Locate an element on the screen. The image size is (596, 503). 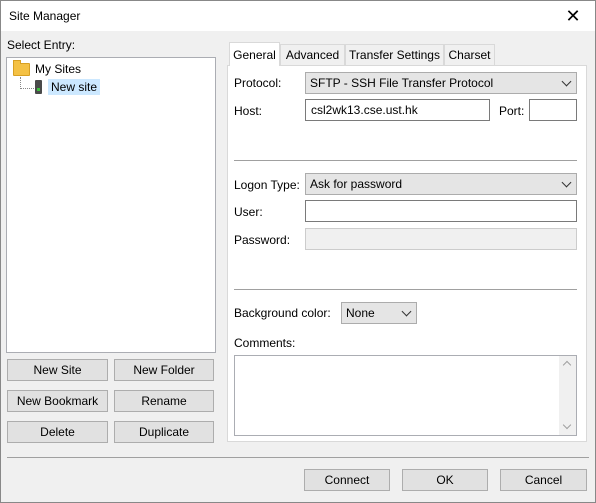
new-site-button: New Site is located at coordinates (57, 370).